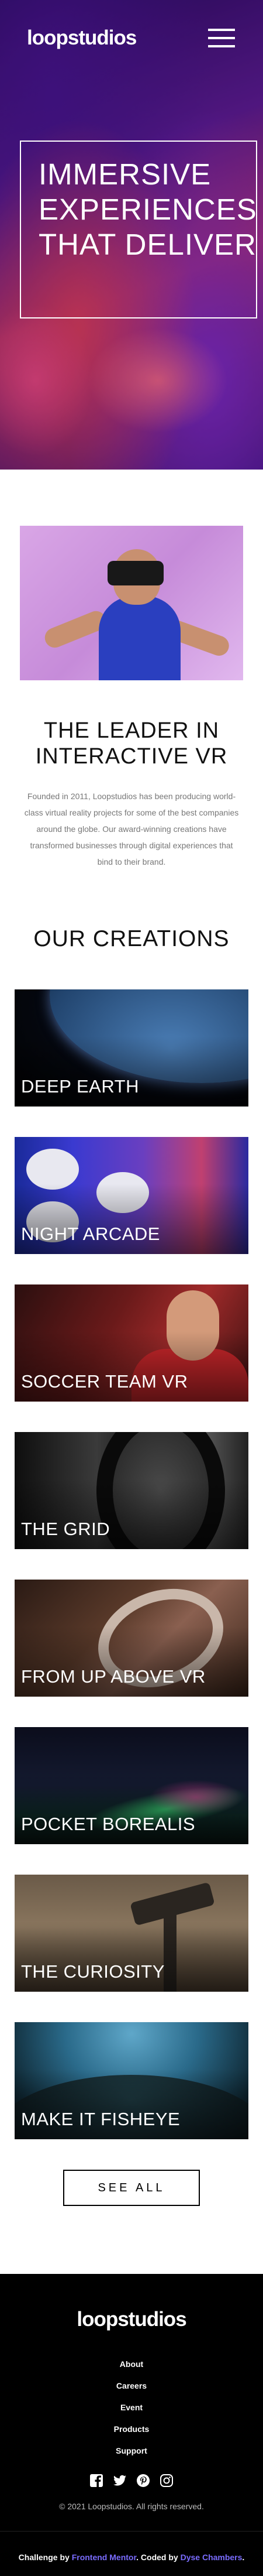  Describe the element at coordinates (104, 1381) in the screenshot. I see `creation-label: Soccer team VR` at that location.